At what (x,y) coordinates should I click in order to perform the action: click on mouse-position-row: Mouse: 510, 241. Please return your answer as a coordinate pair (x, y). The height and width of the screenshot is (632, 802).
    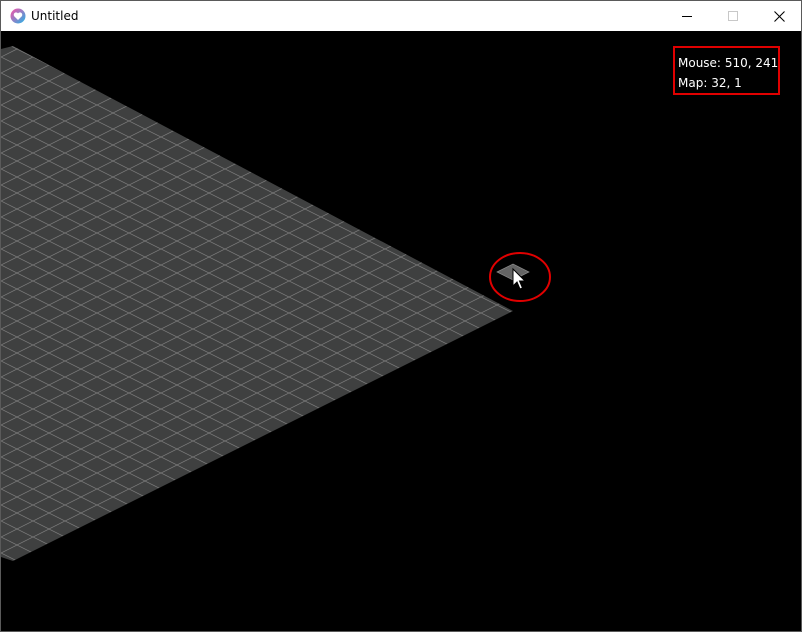
    Looking at the image, I should click on (728, 63).